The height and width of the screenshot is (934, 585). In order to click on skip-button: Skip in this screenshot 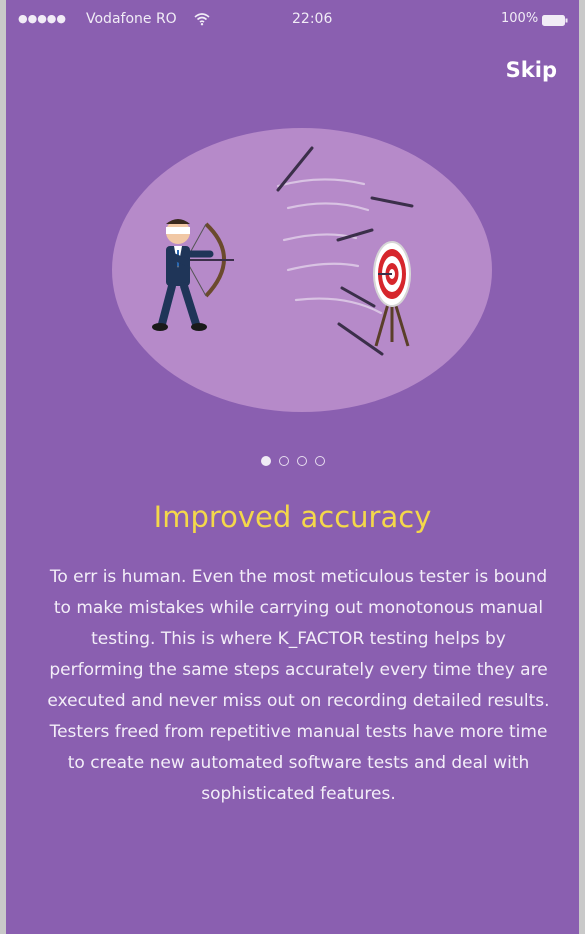, I will do `click(531, 70)`.